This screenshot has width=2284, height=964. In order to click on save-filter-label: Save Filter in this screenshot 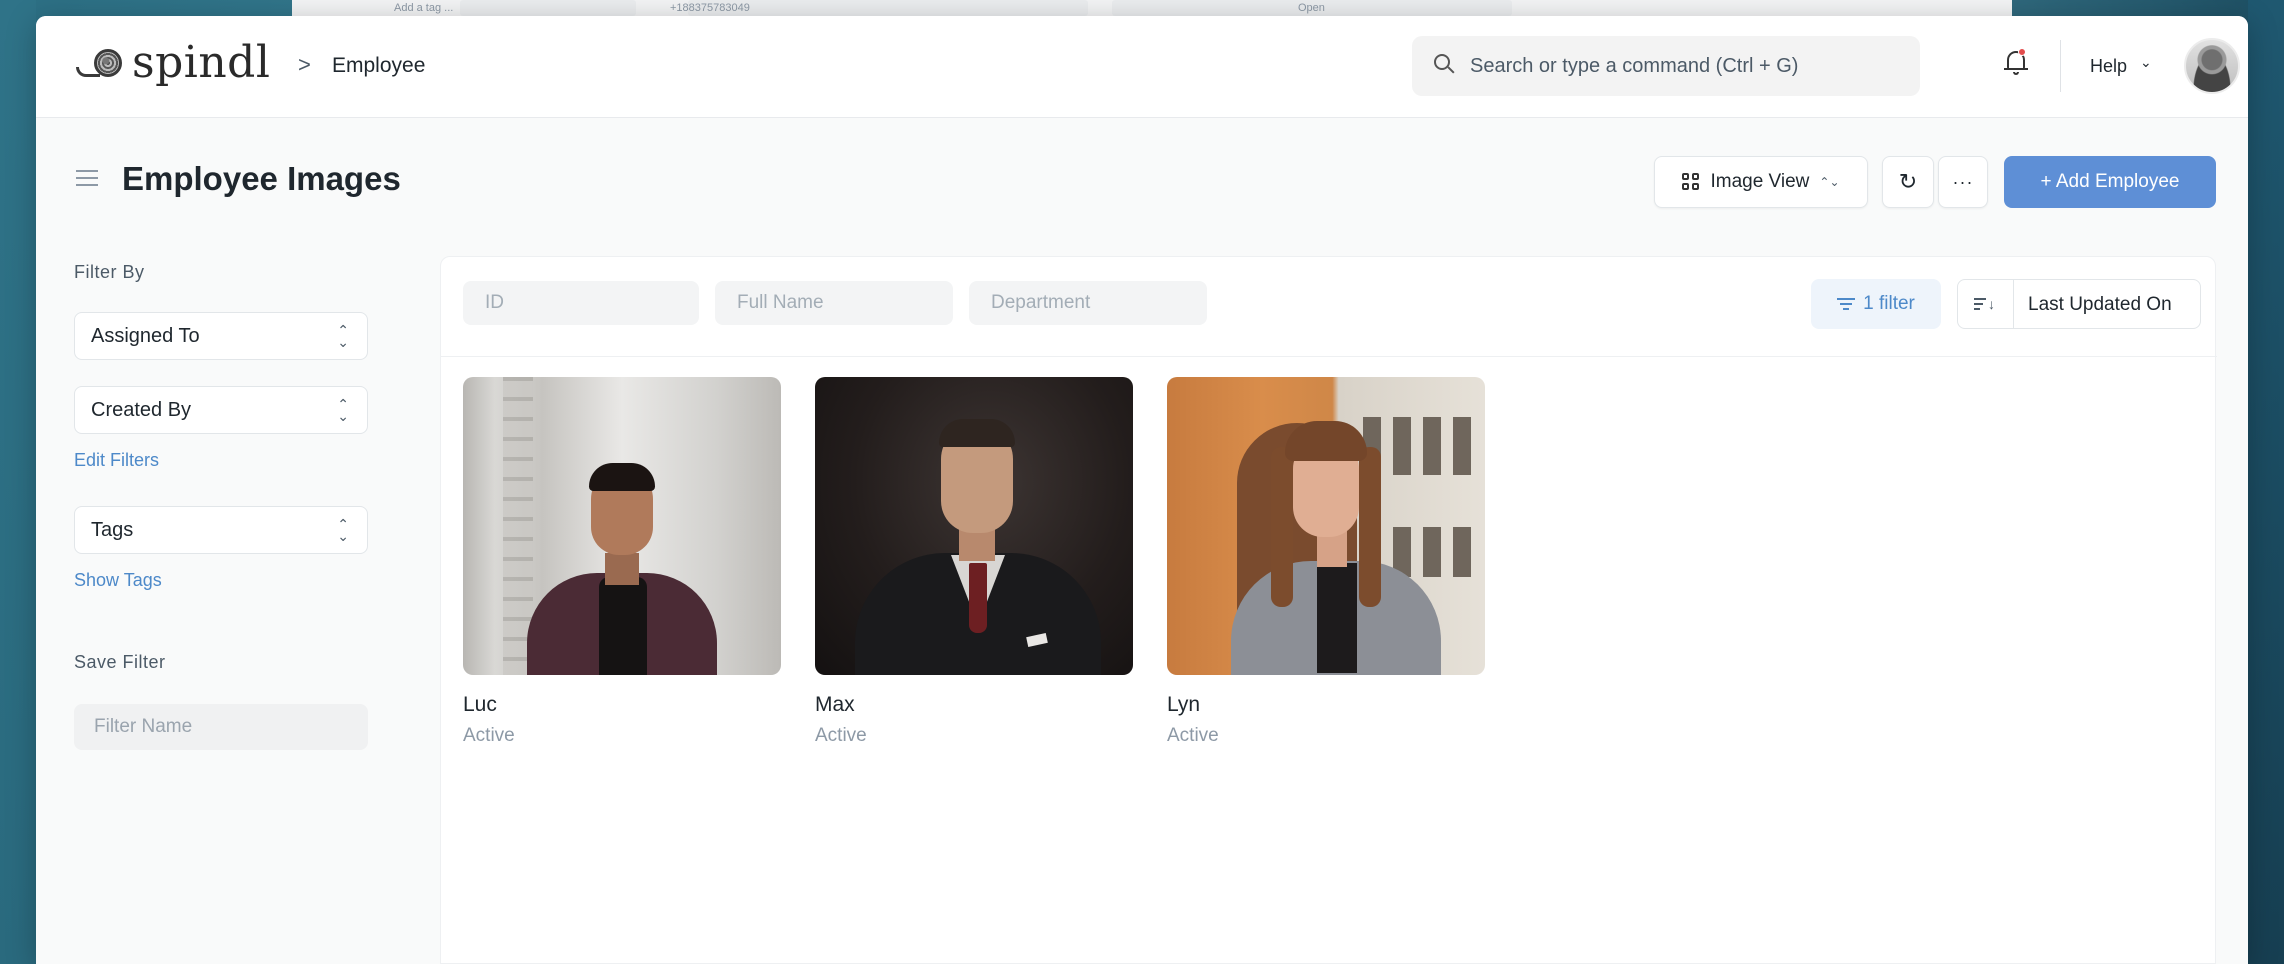, I will do `click(120, 662)`.